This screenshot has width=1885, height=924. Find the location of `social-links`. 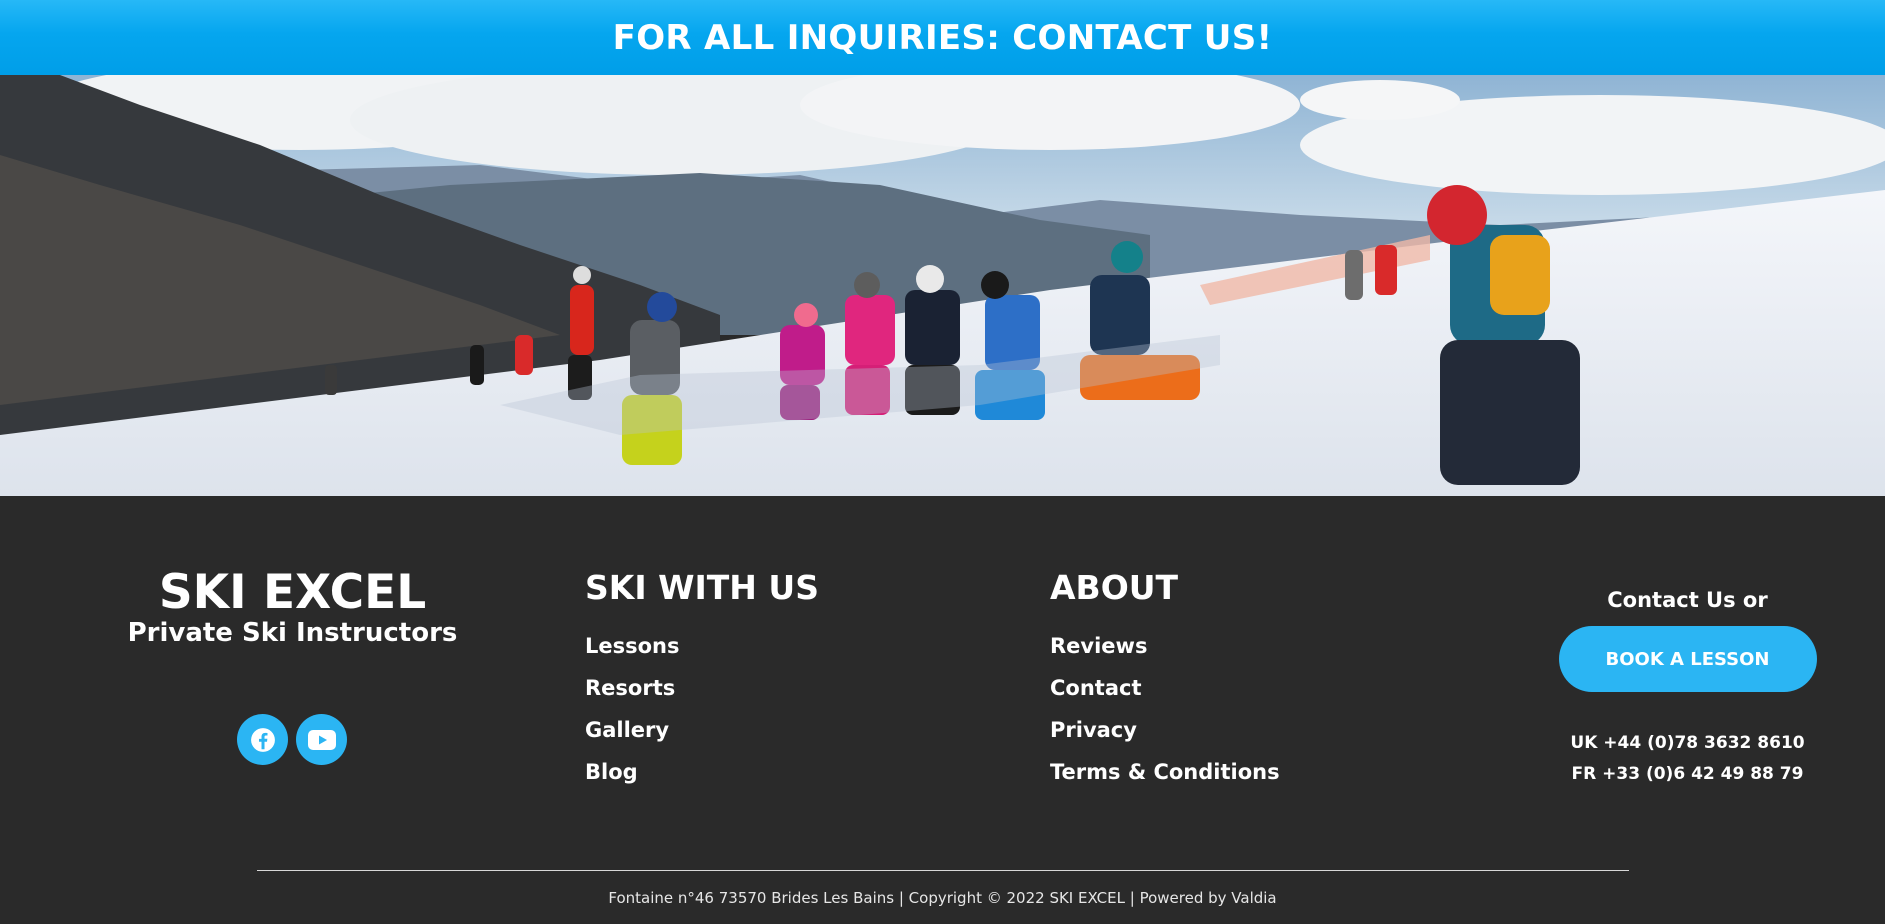

social-links is located at coordinates (292, 739).